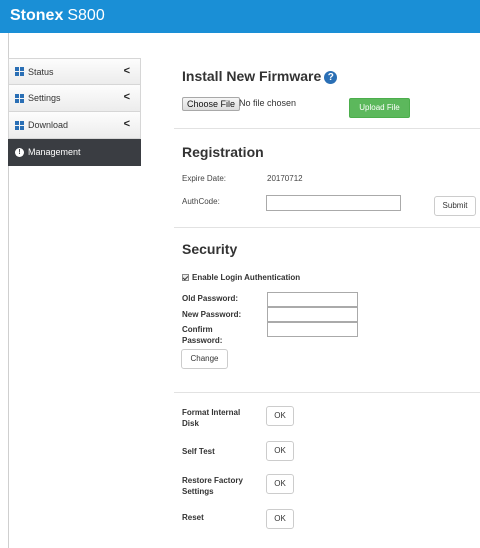 Image resolution: width=480 pixels, height=548 pixels. I want to click on firmware-title-text: Install New Firmware, so click(252, 76).